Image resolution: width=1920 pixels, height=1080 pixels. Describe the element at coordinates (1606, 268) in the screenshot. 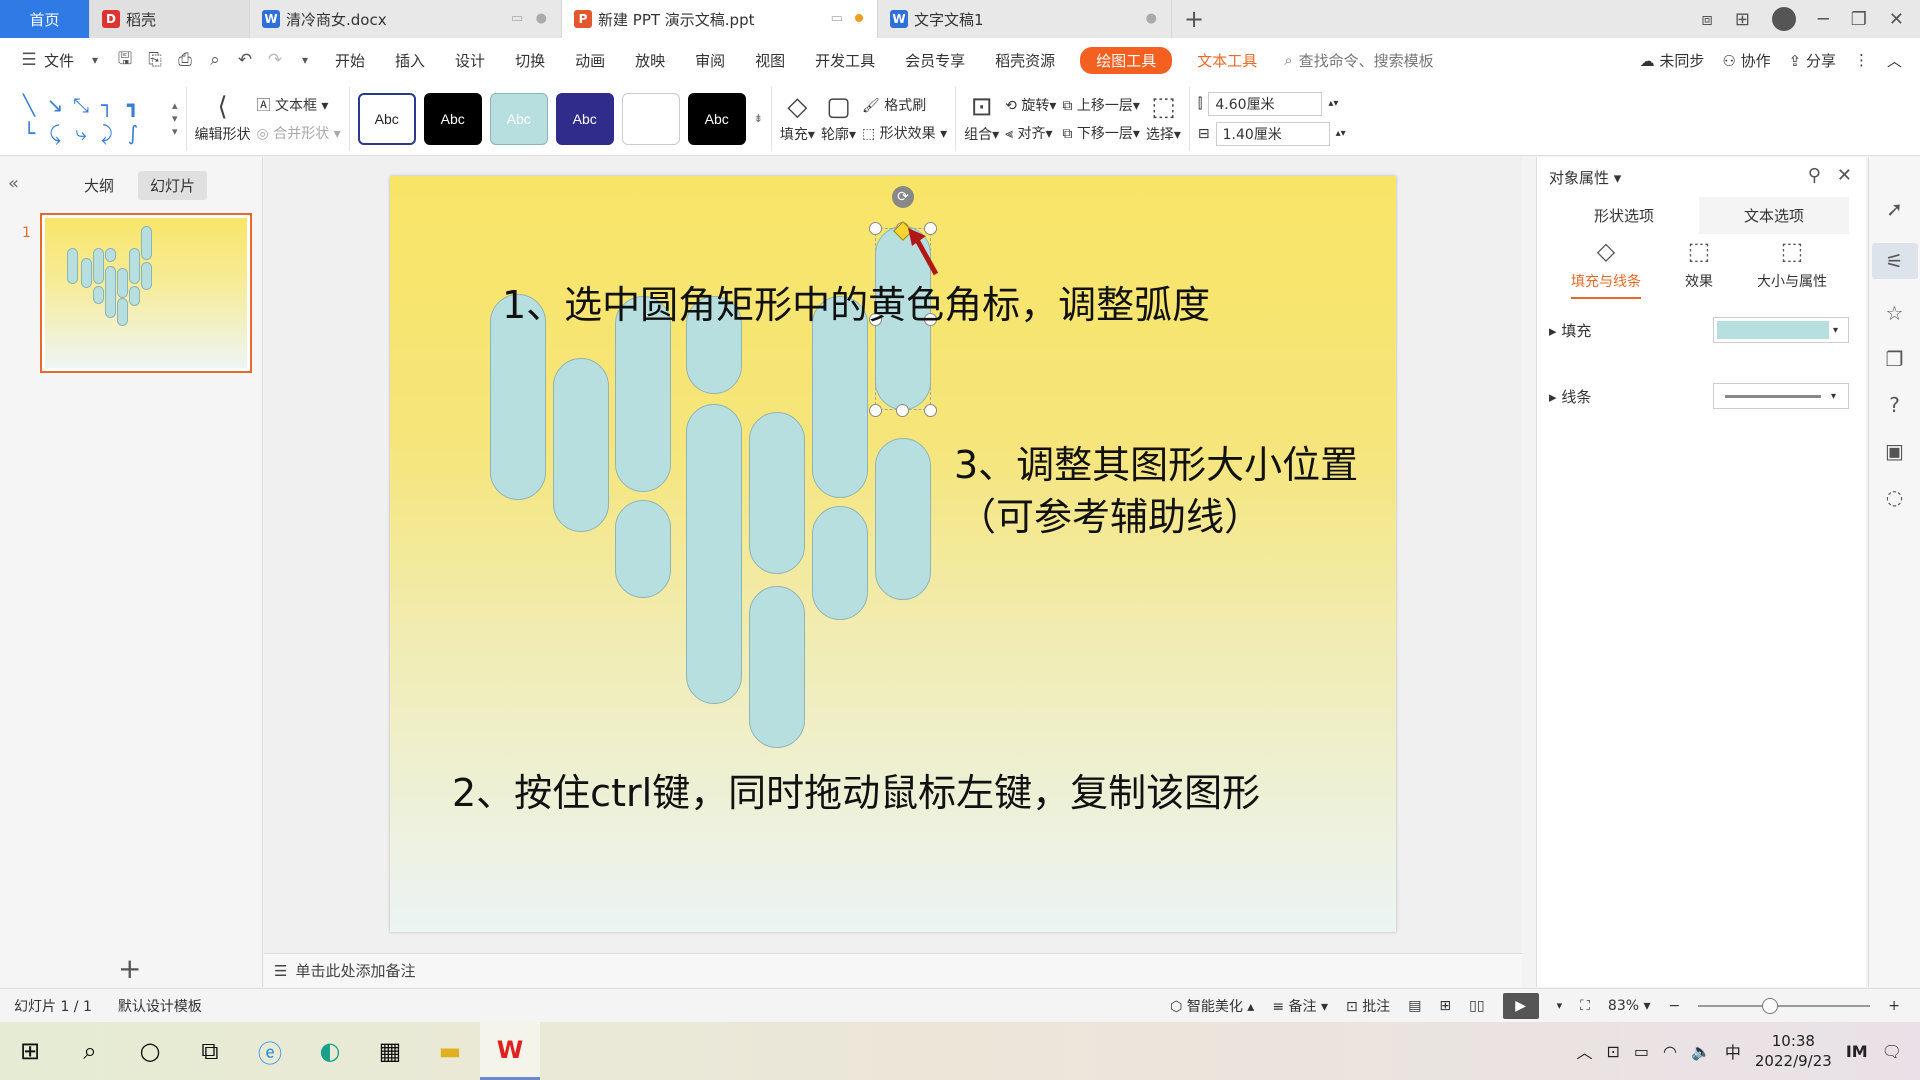

I see `subtab-fill-line: ◇ 填充与线条` at that location.